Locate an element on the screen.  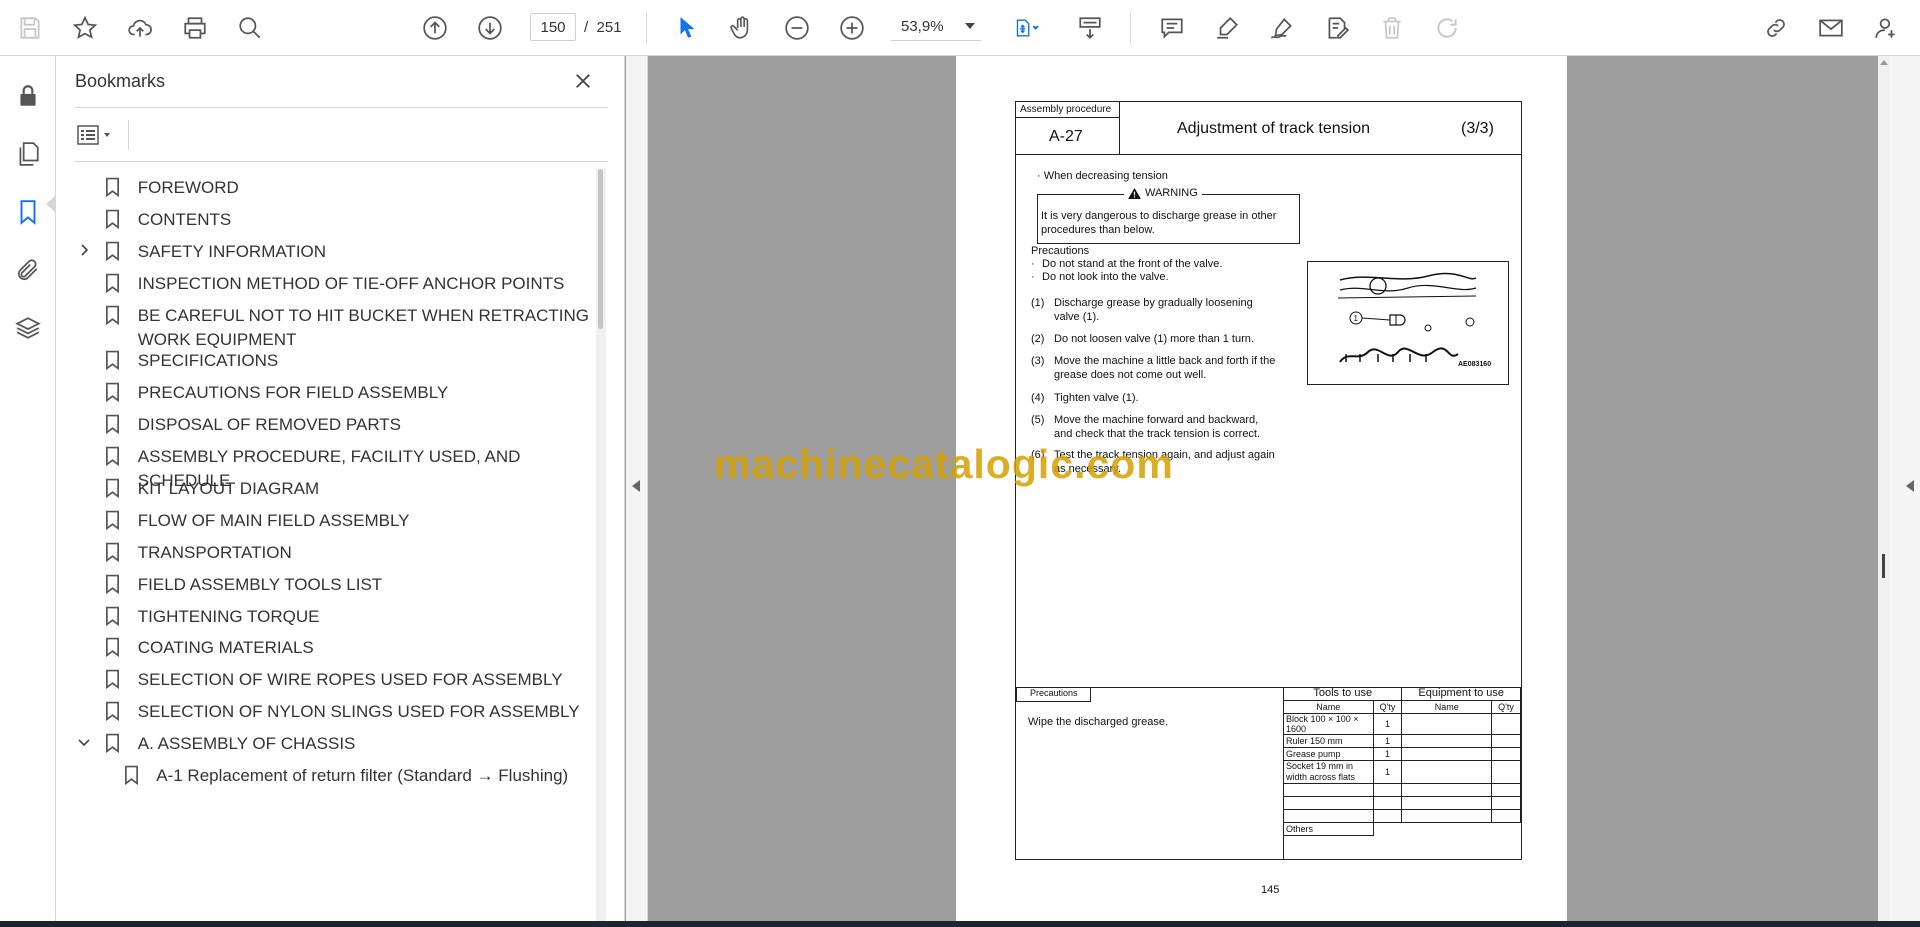
figure-code: AE083160 is located at coordinates (1475, 364).